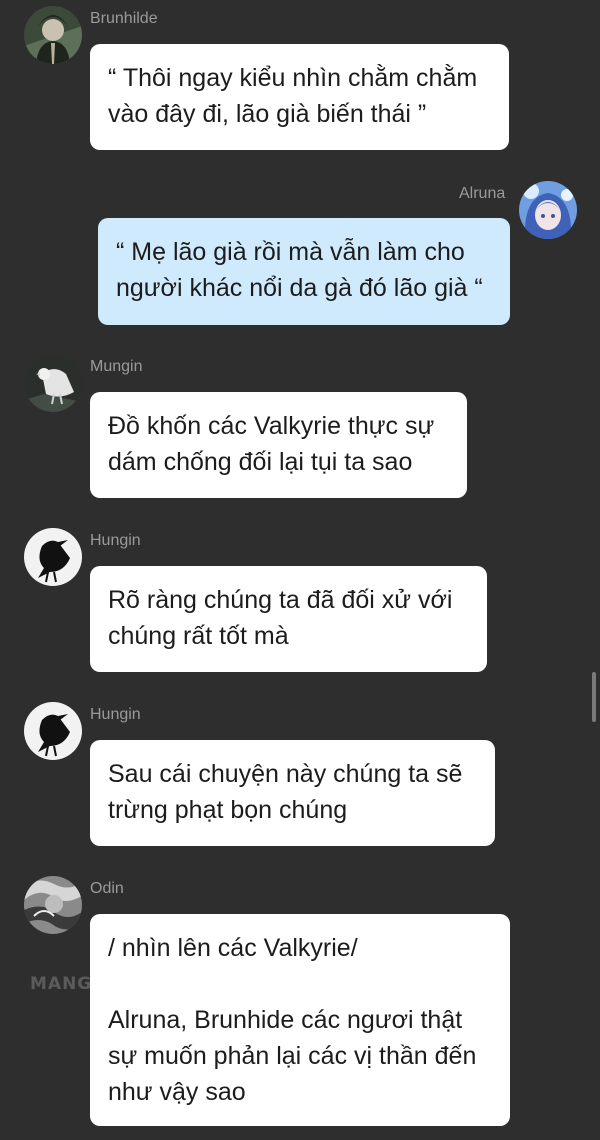 The image size is (600, 1140). I want to click on sender-name: Mungin, so click(116, 366).